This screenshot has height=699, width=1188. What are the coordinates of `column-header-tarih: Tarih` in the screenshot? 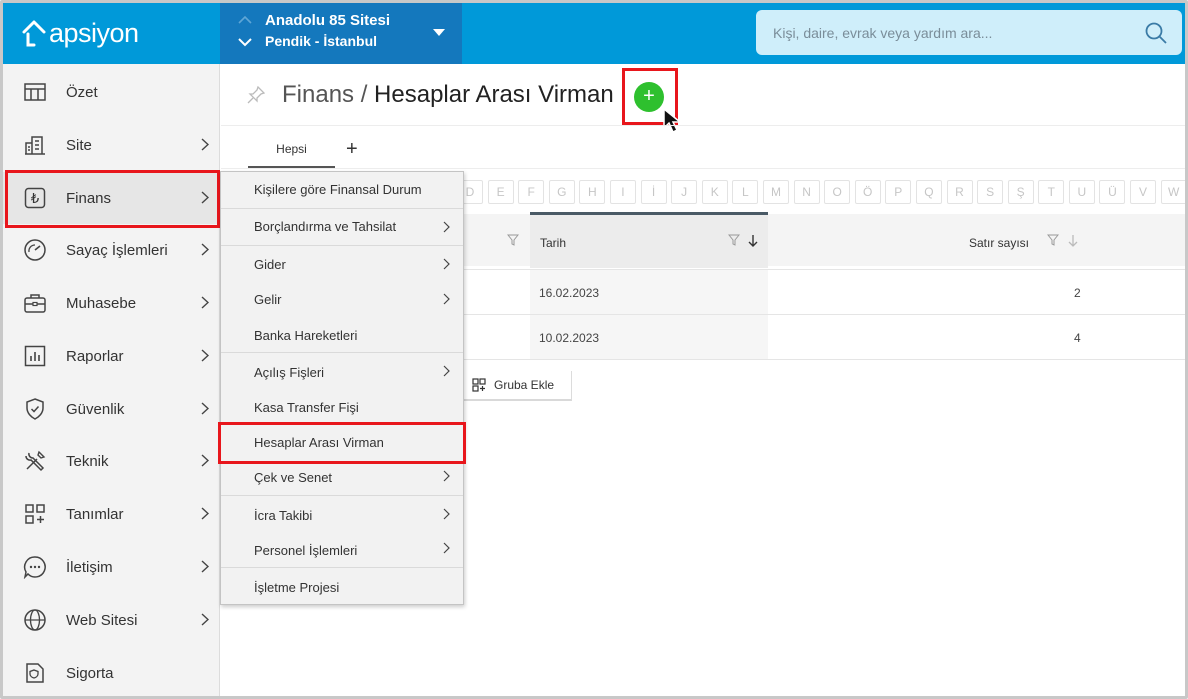 It's located at (649, 240).